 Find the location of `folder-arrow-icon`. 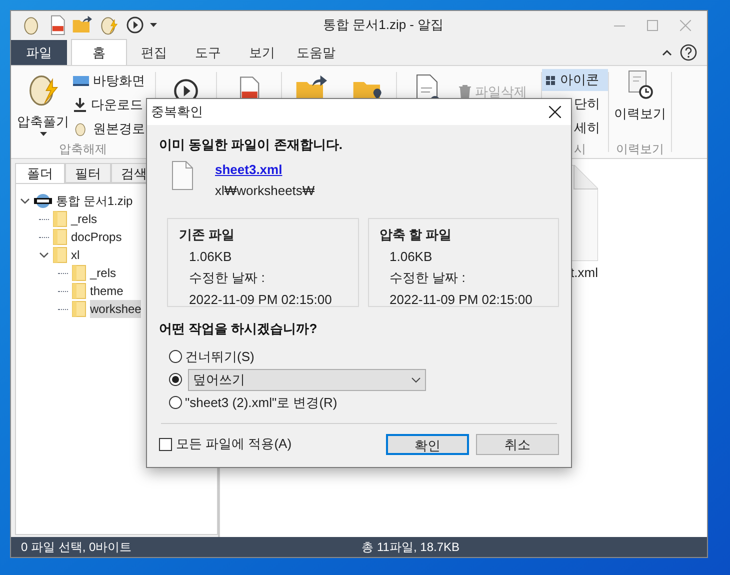

folder-arrow-icon is located at coordinates (82, 25).